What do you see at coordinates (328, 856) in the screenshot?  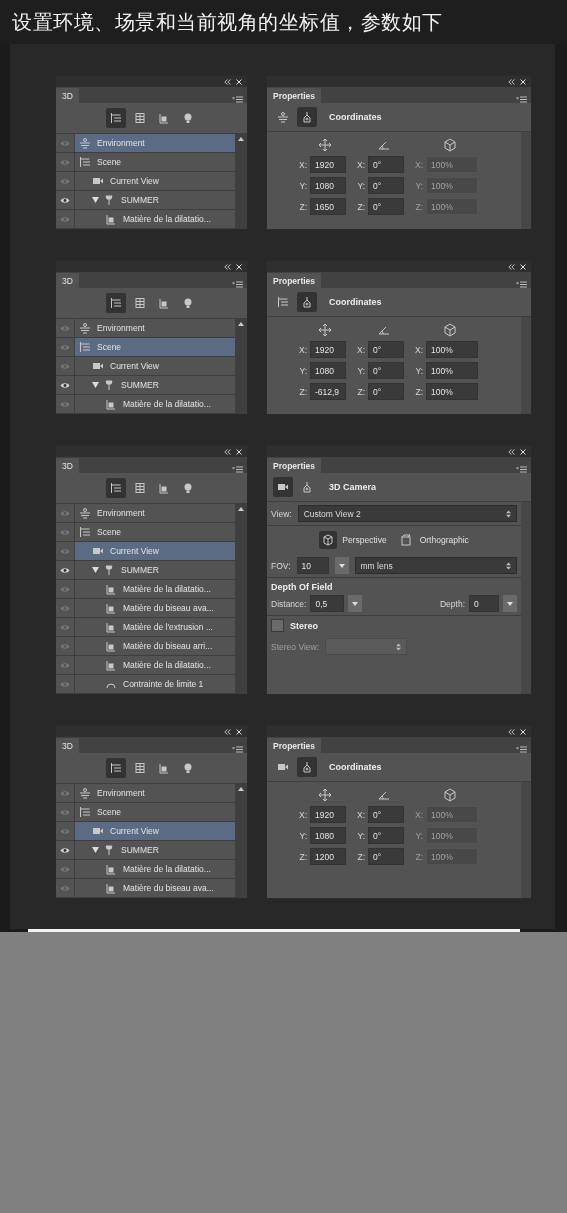 I see `number-field: 1200` at bounding box center [328, 856].